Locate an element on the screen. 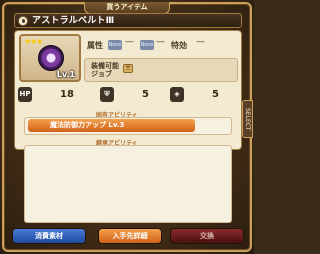 The width and height of the screenshot is (320, 254). shield-icon: ⛨ is located at coordinates (107, 94).